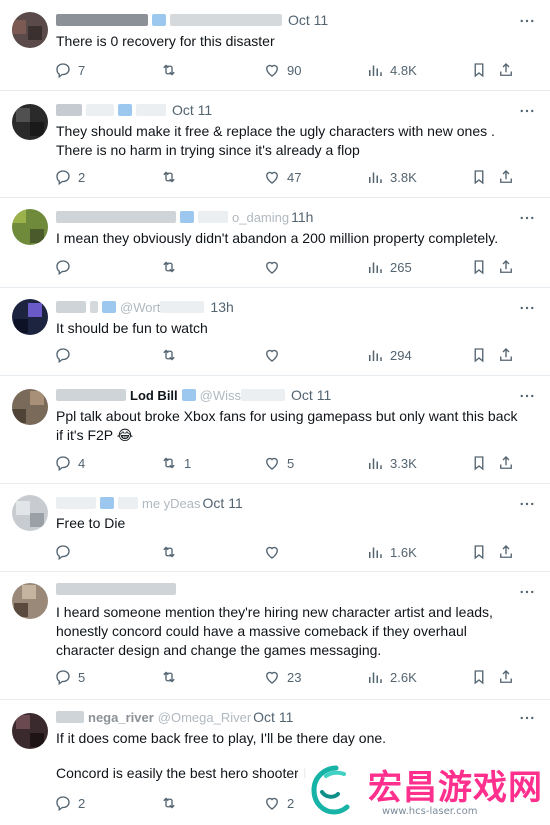 Image resolution: width=550 pixels, height=825 pixels. What do you see at coordinates (121, 717) in the screenshot?
I see `display-name: nega_river` at bounding box center [121, 717].